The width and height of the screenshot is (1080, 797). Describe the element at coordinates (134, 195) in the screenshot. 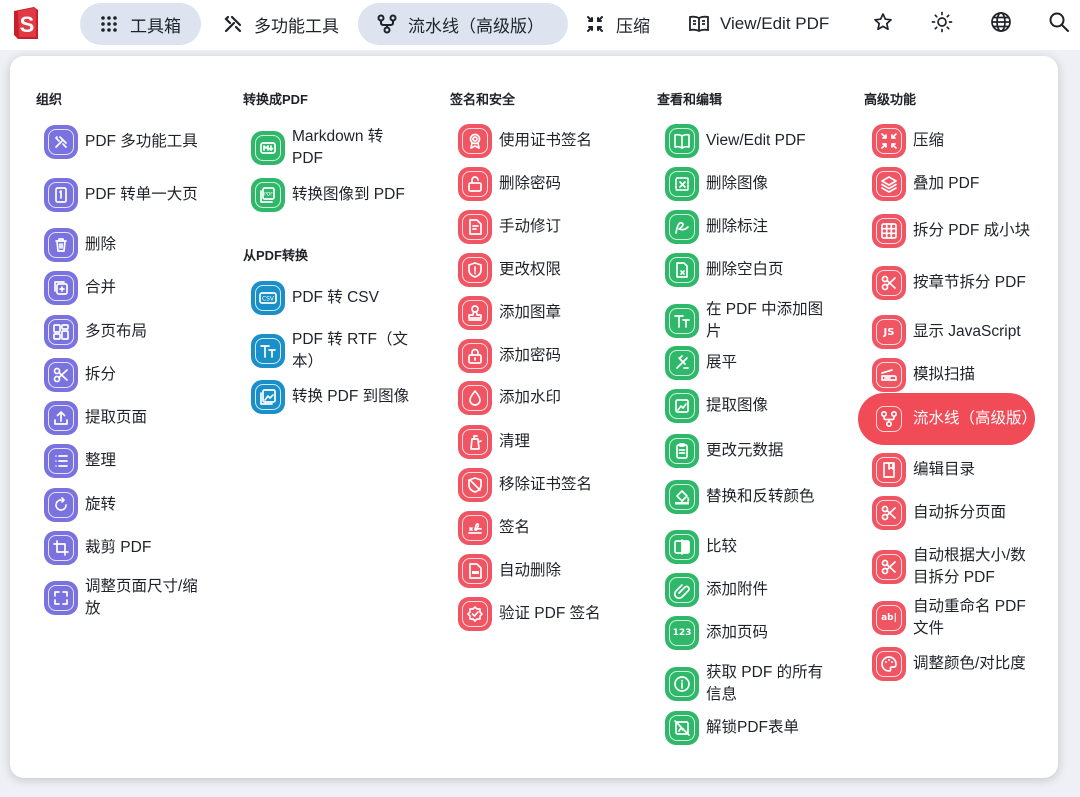

I see `tool-item-single-page: PDF 转单一大页` at that location.